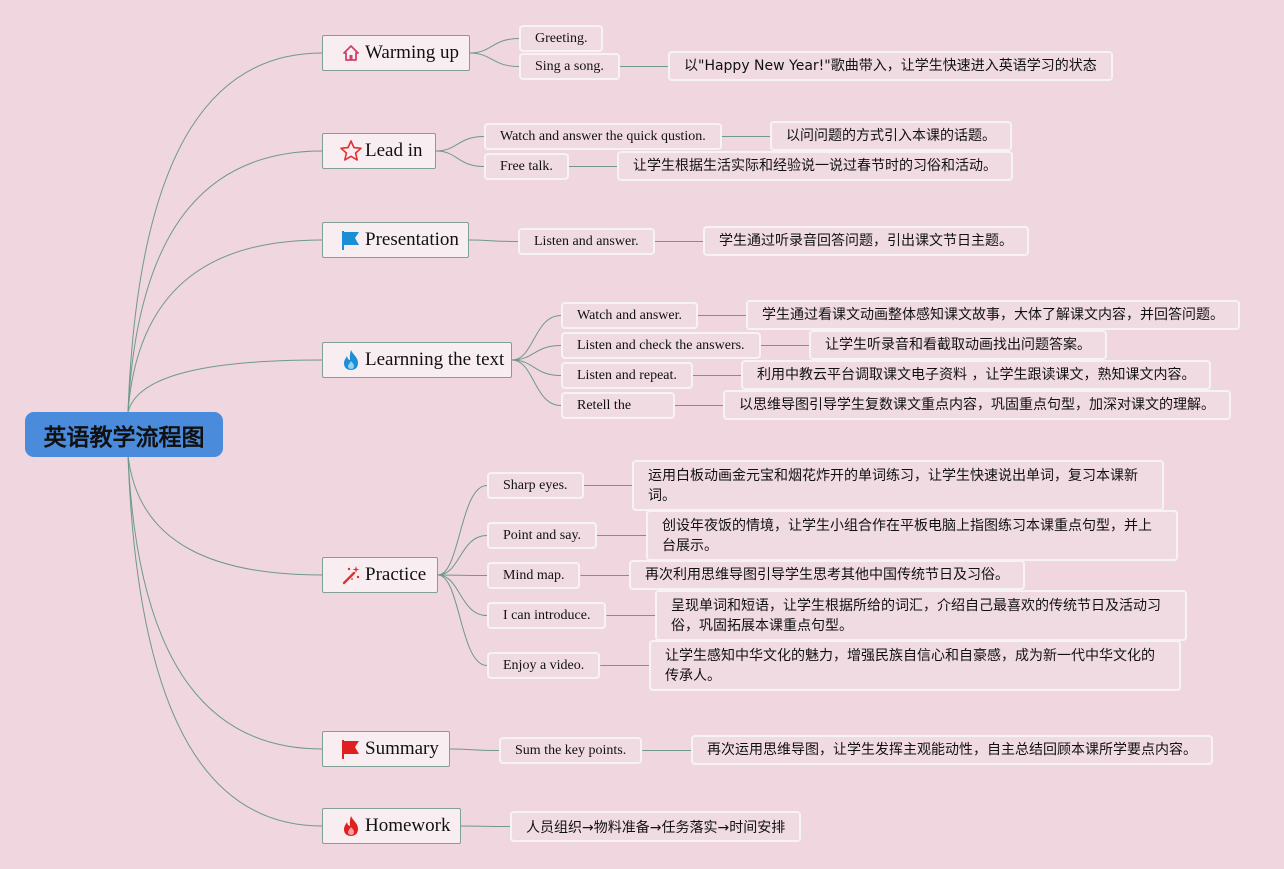 The width and height of the screenshot is (1284, 869). I want to click on item-mind-map: Mind map., so click(534, 575).